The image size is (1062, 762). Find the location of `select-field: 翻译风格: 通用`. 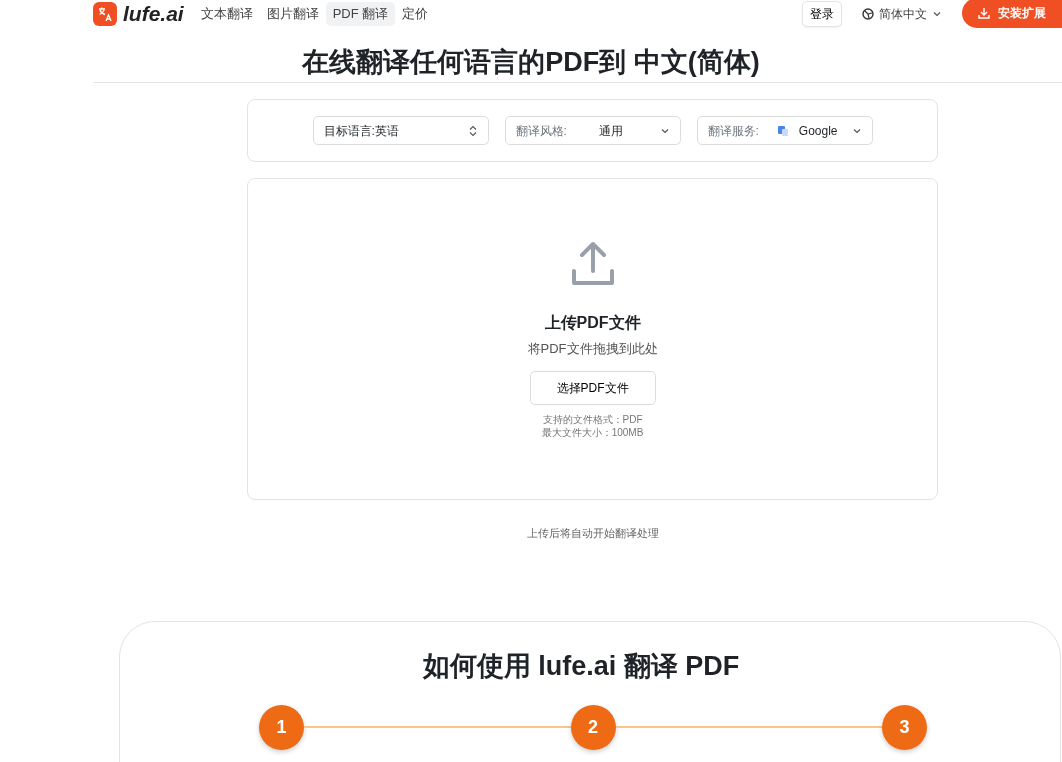

select-field: 翻译风格: 通用 is located at coordinates (592, 130).